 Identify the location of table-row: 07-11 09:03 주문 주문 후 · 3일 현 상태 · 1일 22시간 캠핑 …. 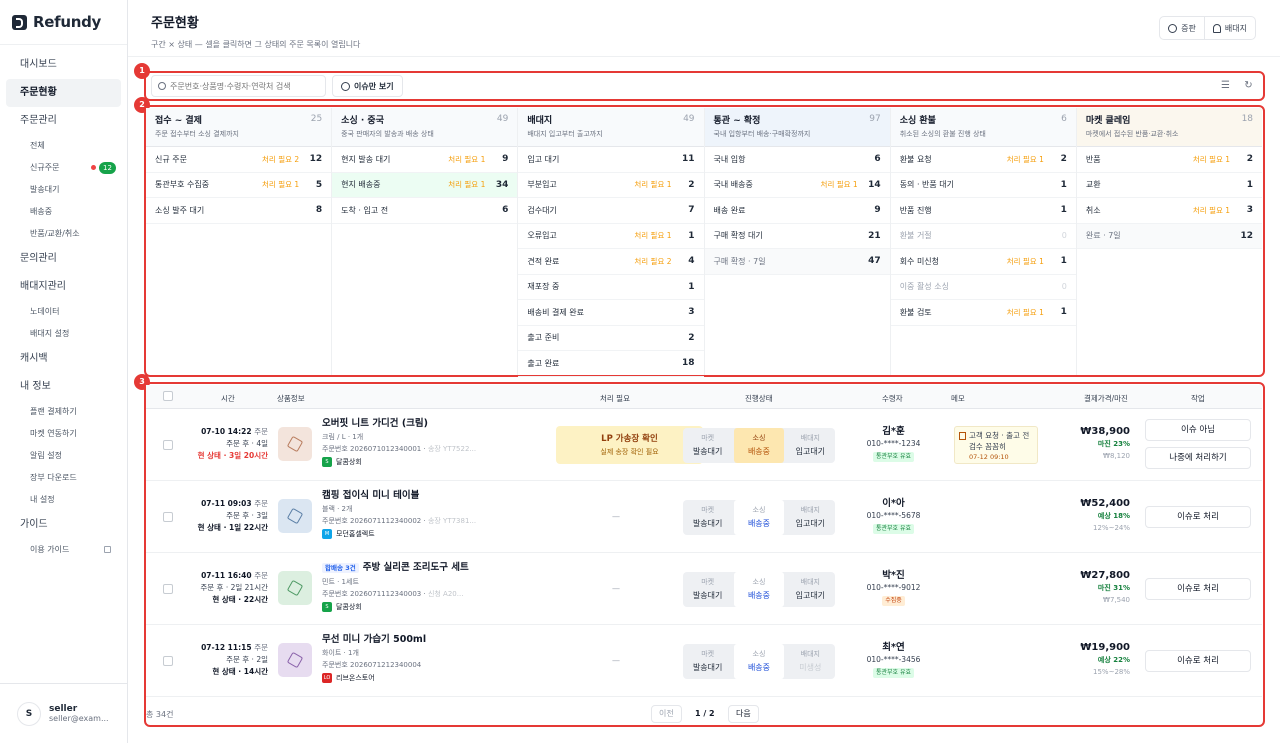
(704, 517).